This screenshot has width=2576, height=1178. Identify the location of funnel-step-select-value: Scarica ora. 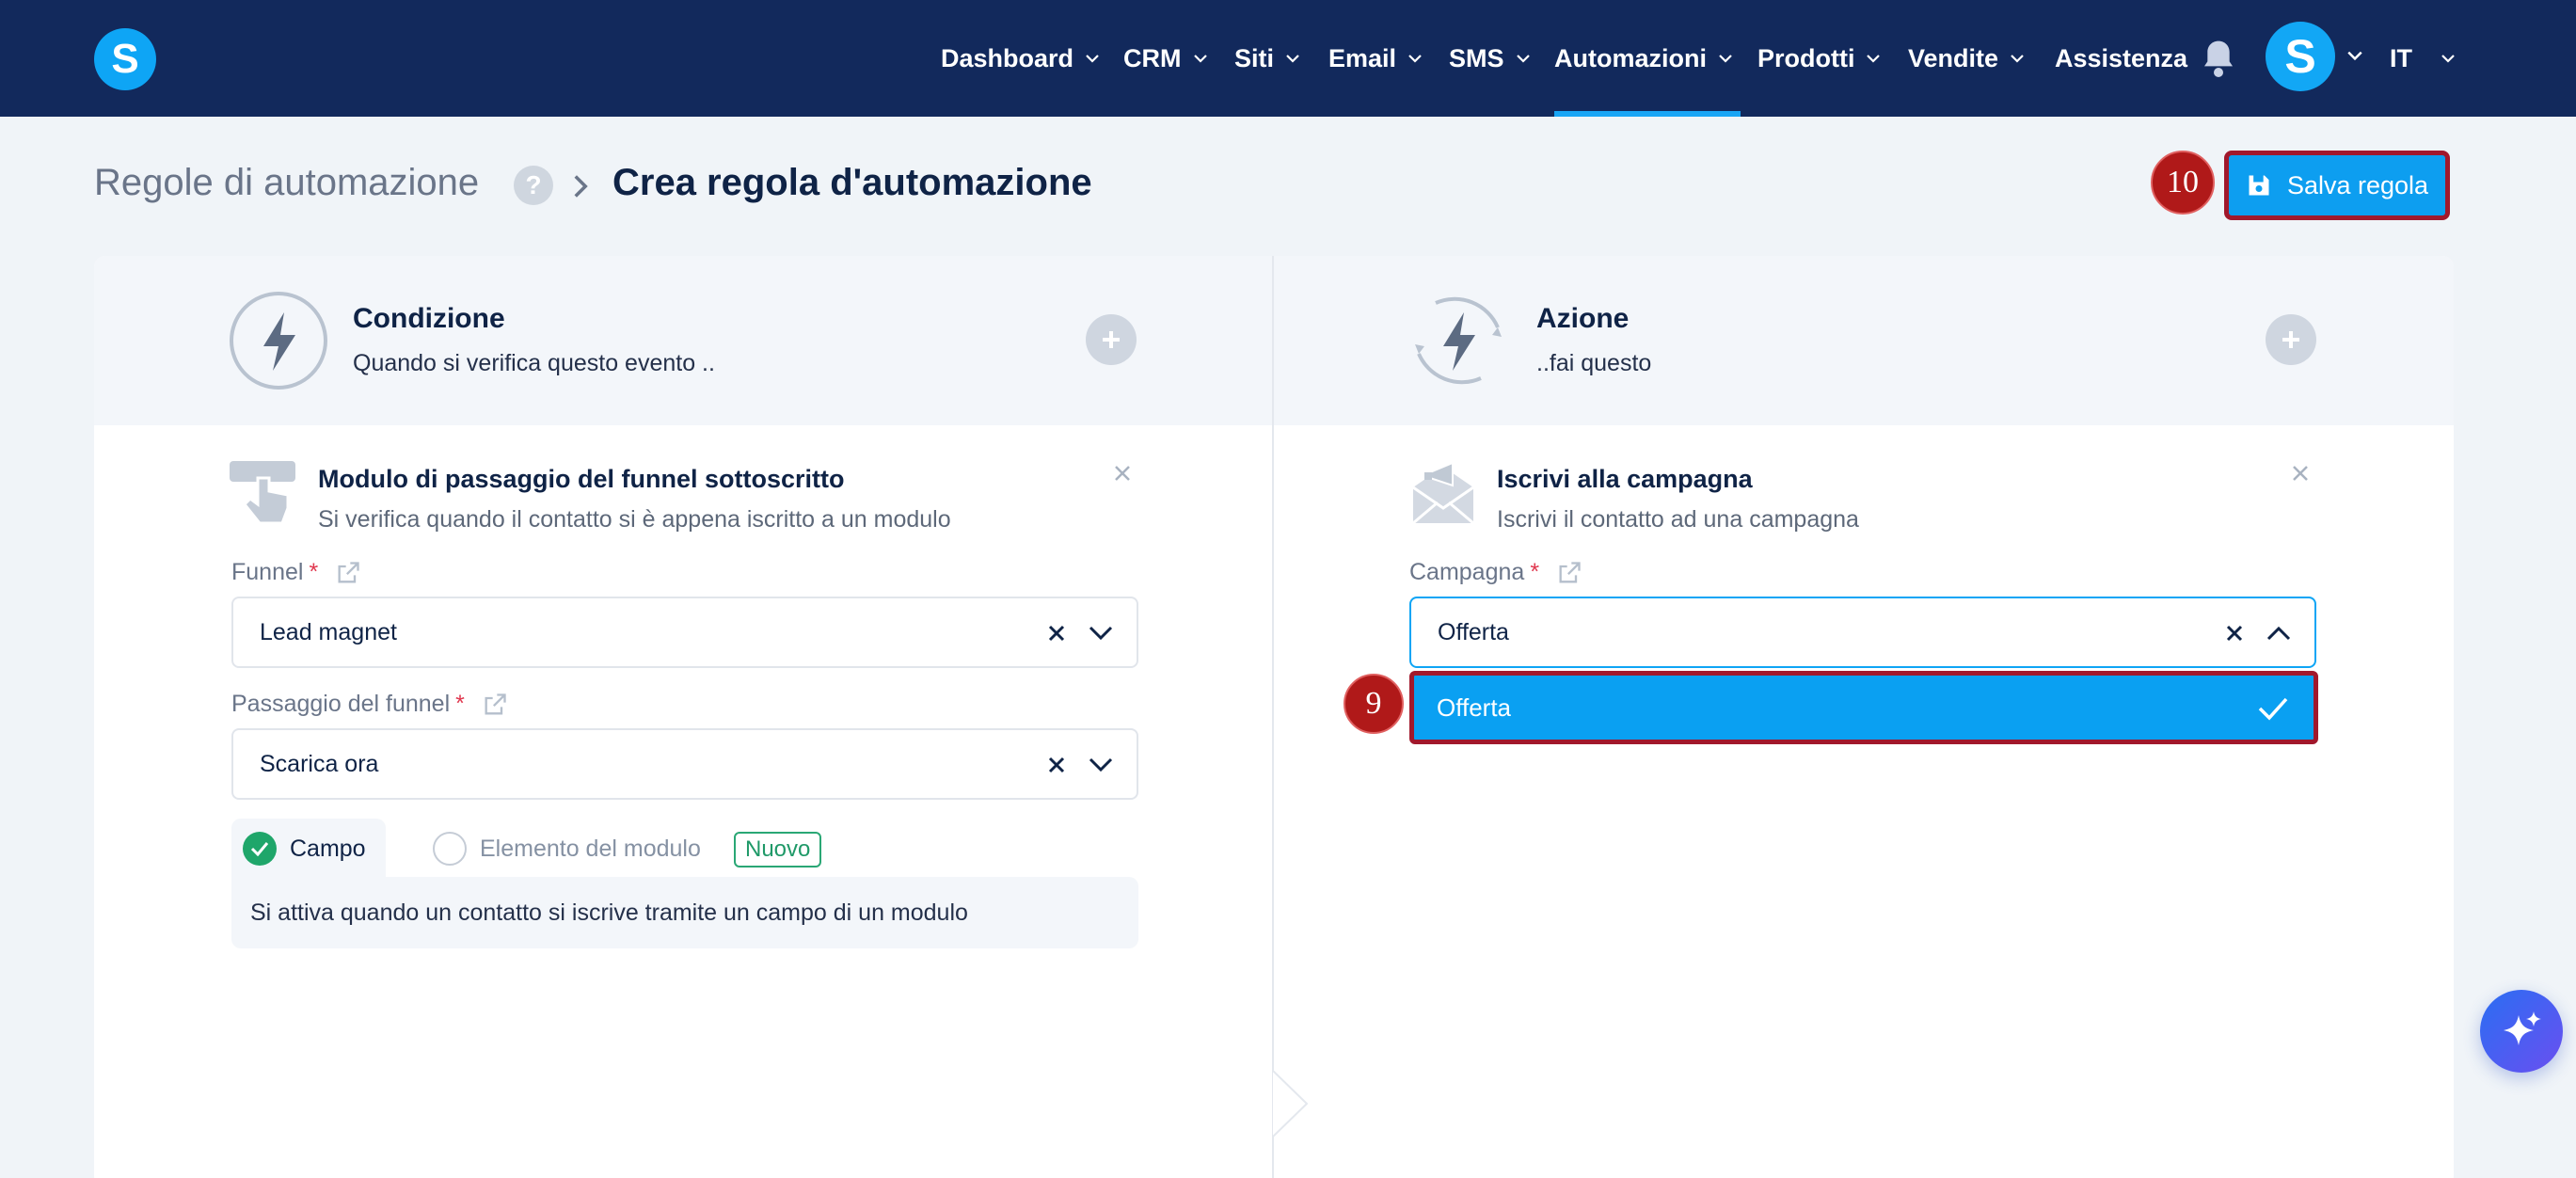
(320, 763).